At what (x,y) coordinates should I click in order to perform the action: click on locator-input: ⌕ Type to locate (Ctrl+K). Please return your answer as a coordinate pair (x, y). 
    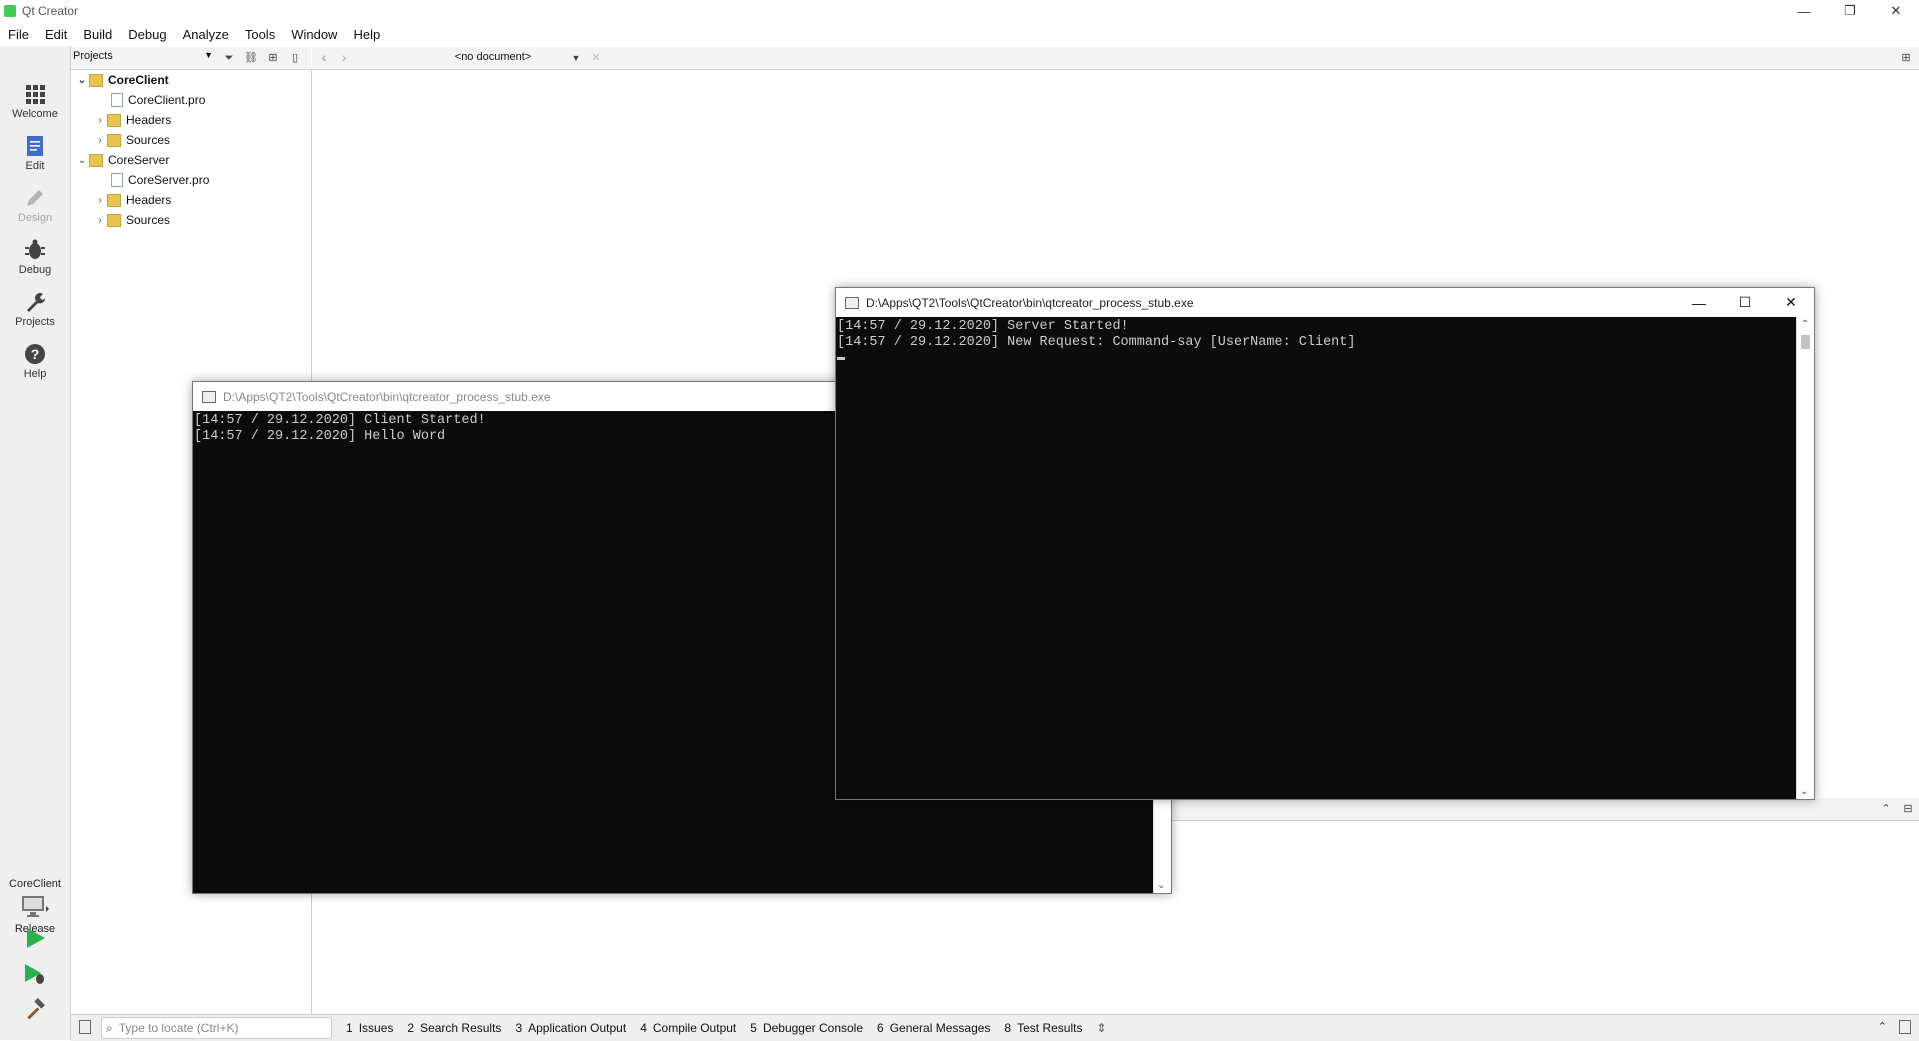
    Looking at the image, I should click on (216, 1028).